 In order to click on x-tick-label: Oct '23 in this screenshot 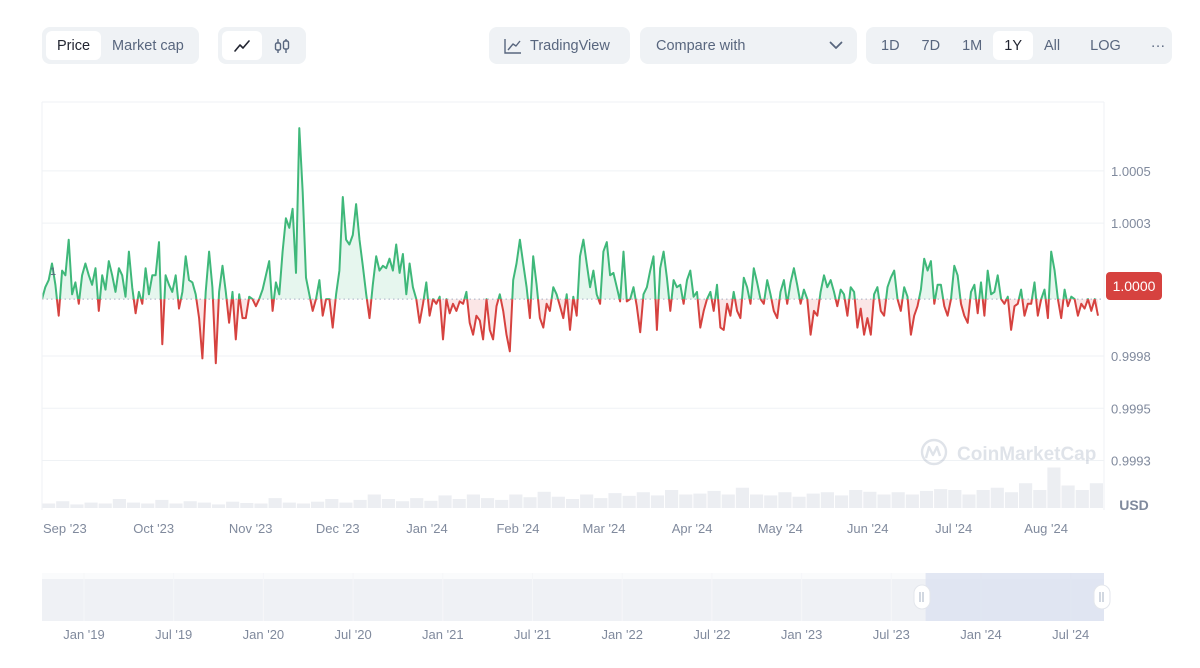, I will do `click(153, 528)`.